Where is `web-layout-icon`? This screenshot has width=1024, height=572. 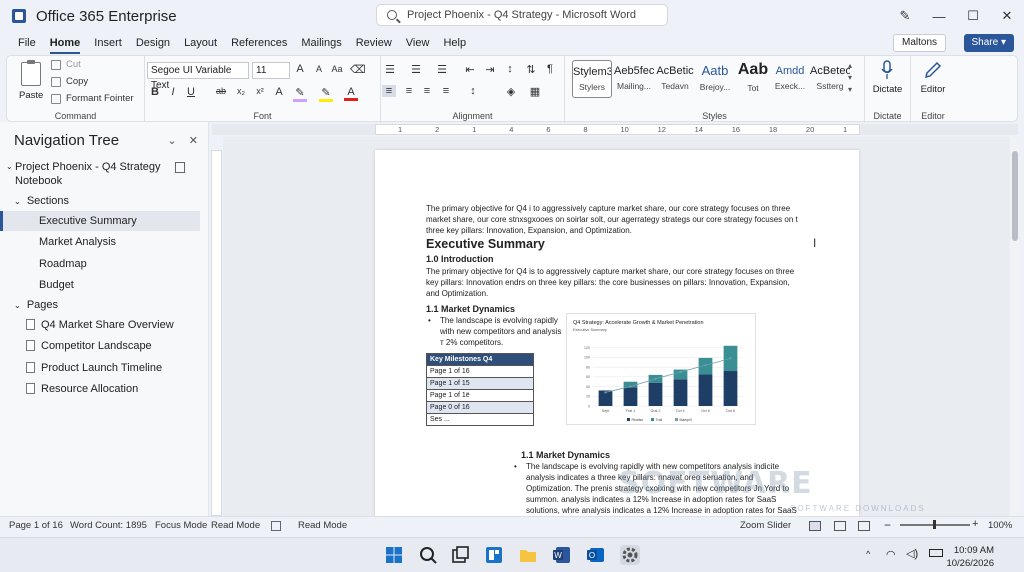
web-layout-icon is located at coordinates (840, 526).